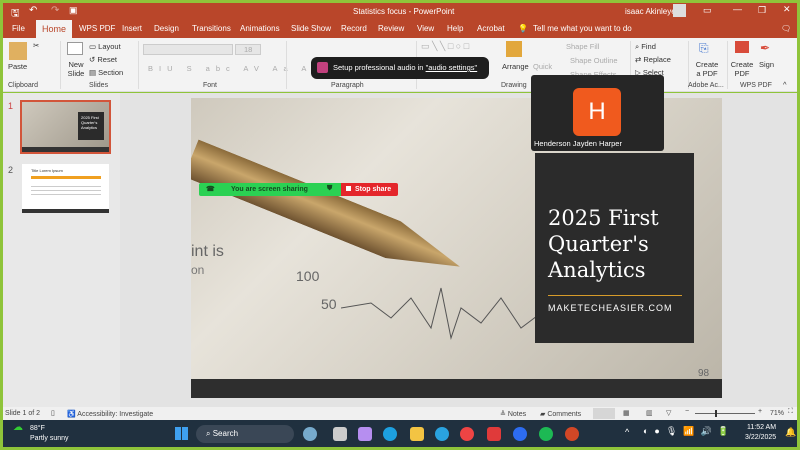  I want to click on weather-icon: ☁, so click(18, 427).